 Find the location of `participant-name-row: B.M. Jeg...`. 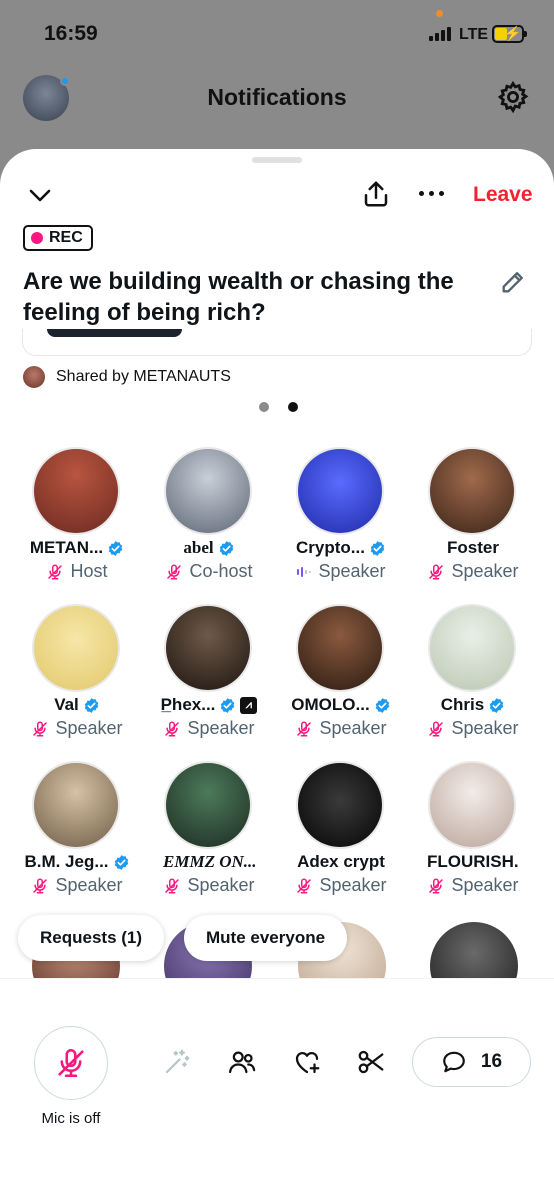

participant-name-row: B.M. Jeg... is located at coordinates (77, 862).